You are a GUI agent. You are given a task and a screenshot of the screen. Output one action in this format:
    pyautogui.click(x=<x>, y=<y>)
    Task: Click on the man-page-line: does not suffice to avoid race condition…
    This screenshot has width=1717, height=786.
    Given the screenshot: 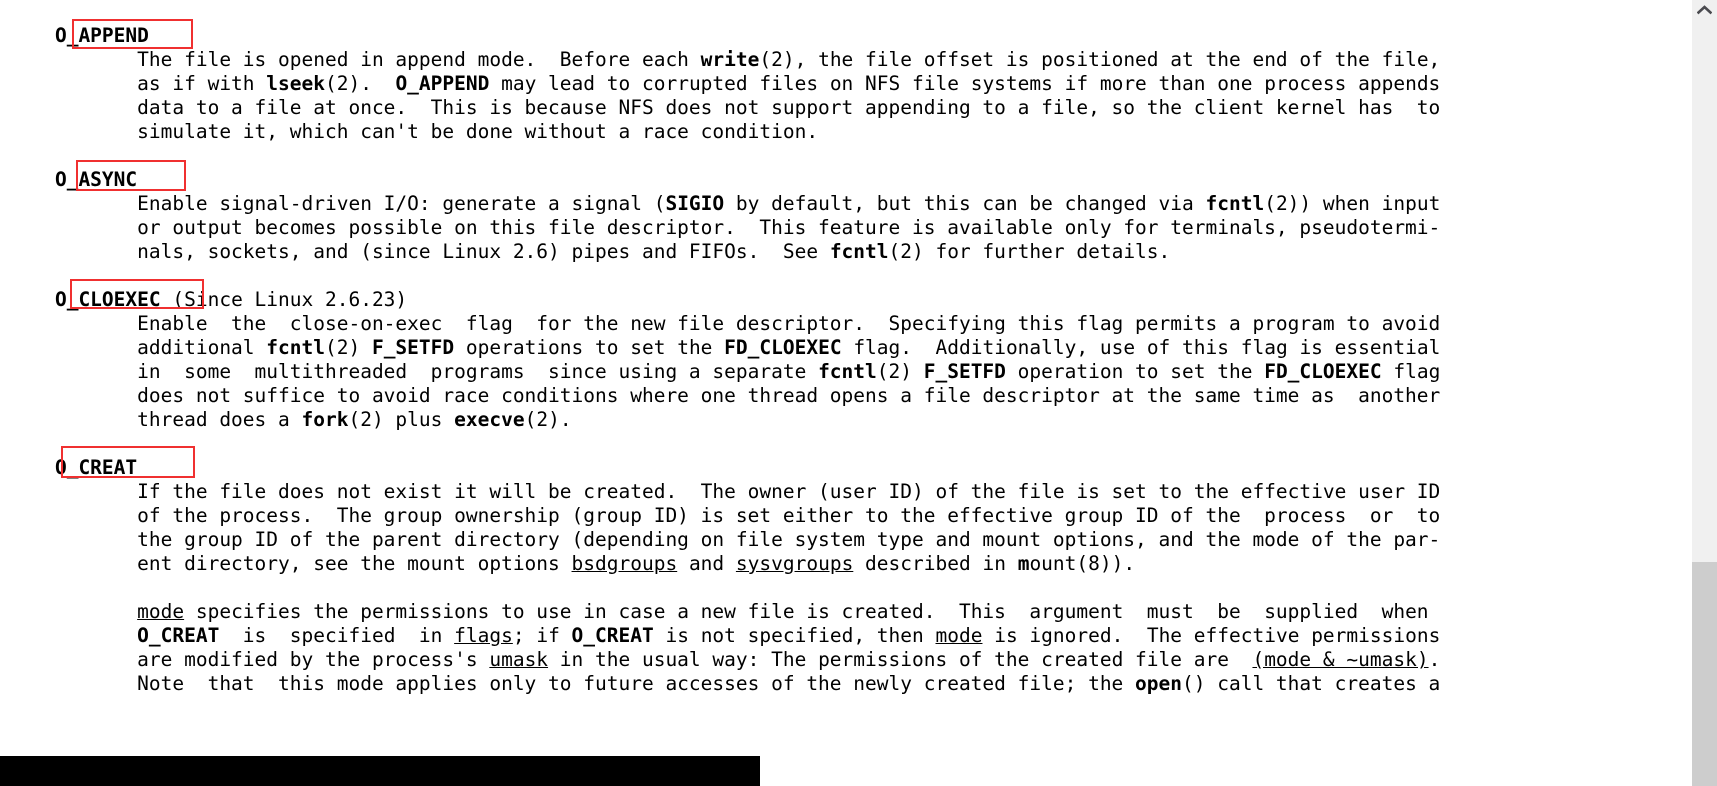 What is the action you would take?
    pyautogui.click(x=846, y=396)
    